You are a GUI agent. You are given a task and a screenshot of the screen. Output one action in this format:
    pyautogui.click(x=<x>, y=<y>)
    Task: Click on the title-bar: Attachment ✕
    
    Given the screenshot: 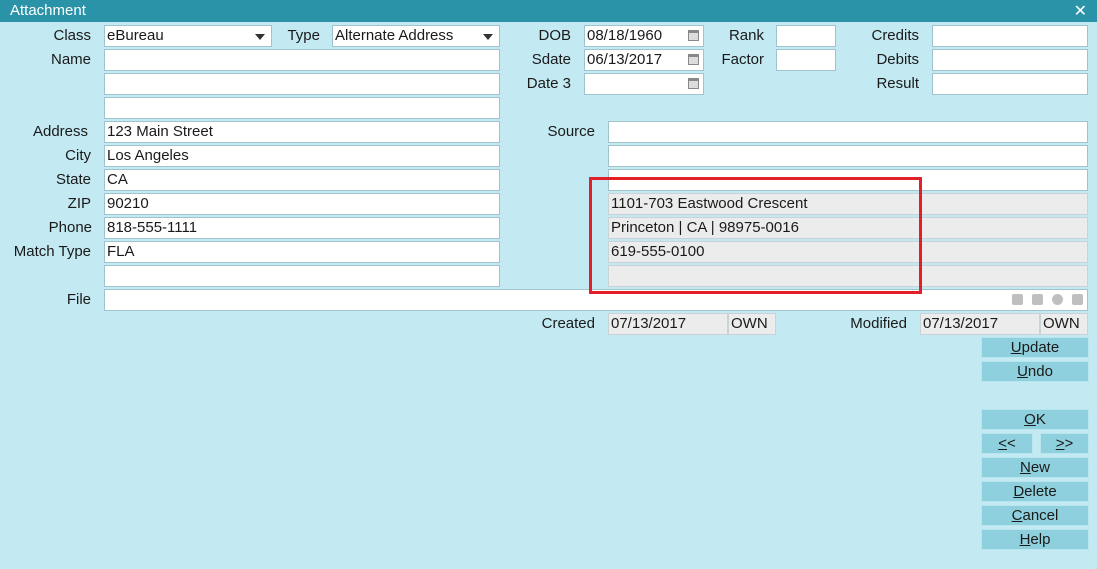 What is the action you would take?
    pyautogui.click(x=548, y=11)
    